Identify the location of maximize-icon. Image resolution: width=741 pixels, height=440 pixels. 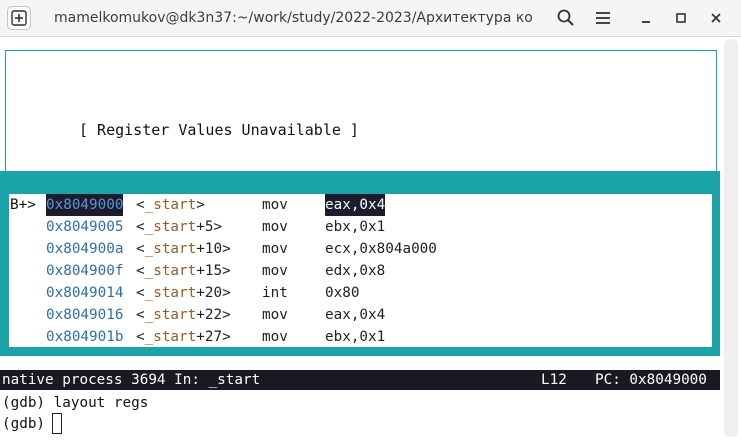
(681, 18).